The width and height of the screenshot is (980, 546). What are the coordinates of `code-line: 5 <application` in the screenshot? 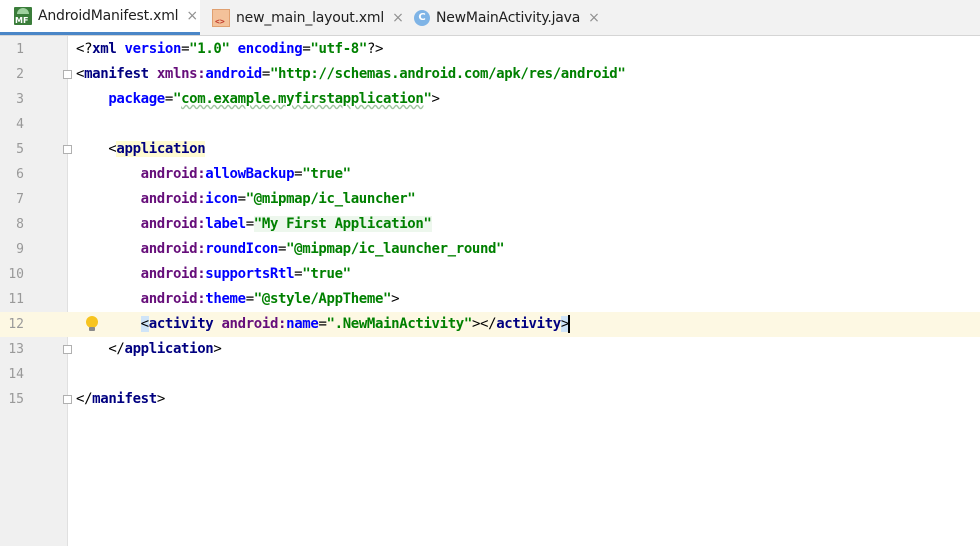 It's located at (490, 149).